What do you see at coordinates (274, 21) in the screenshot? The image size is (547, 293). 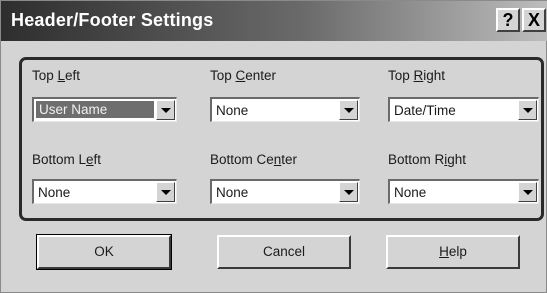 I see `title-bar: Header/Footer Settings ? X` at bounding box center [274, 21].